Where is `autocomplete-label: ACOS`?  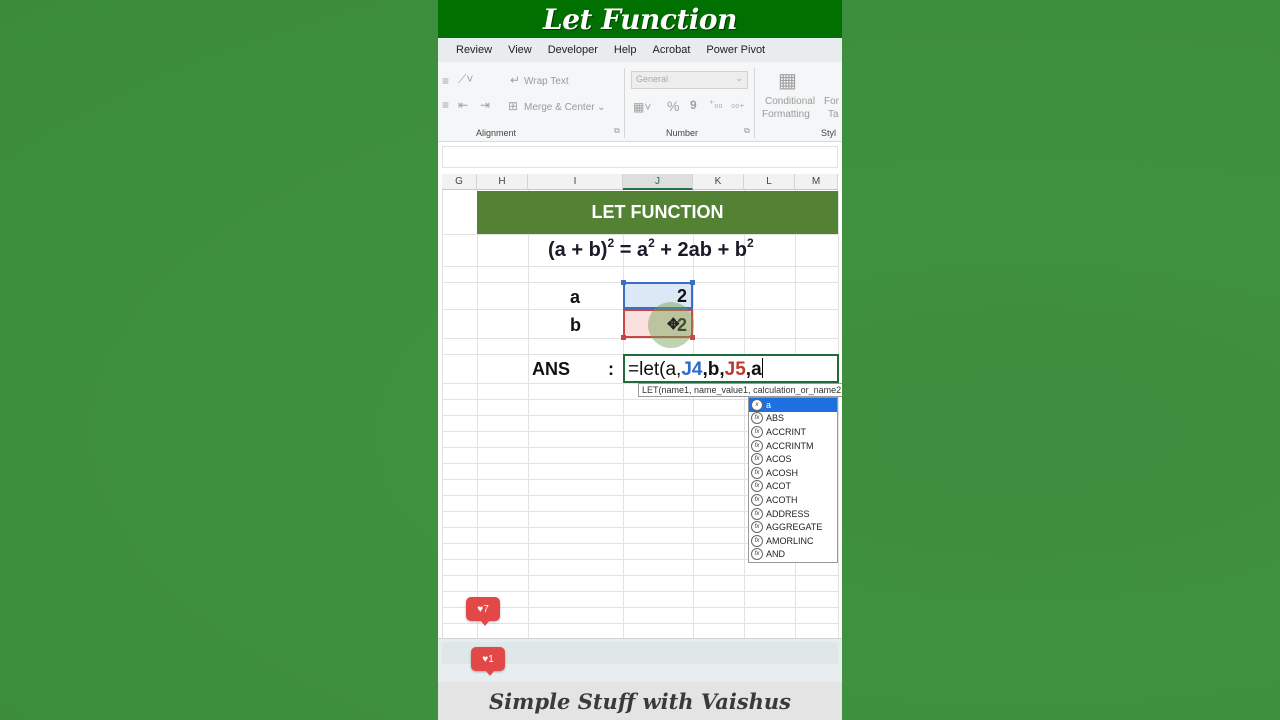
autocomplete-label: ACOS is located at coordinates (779, 459).